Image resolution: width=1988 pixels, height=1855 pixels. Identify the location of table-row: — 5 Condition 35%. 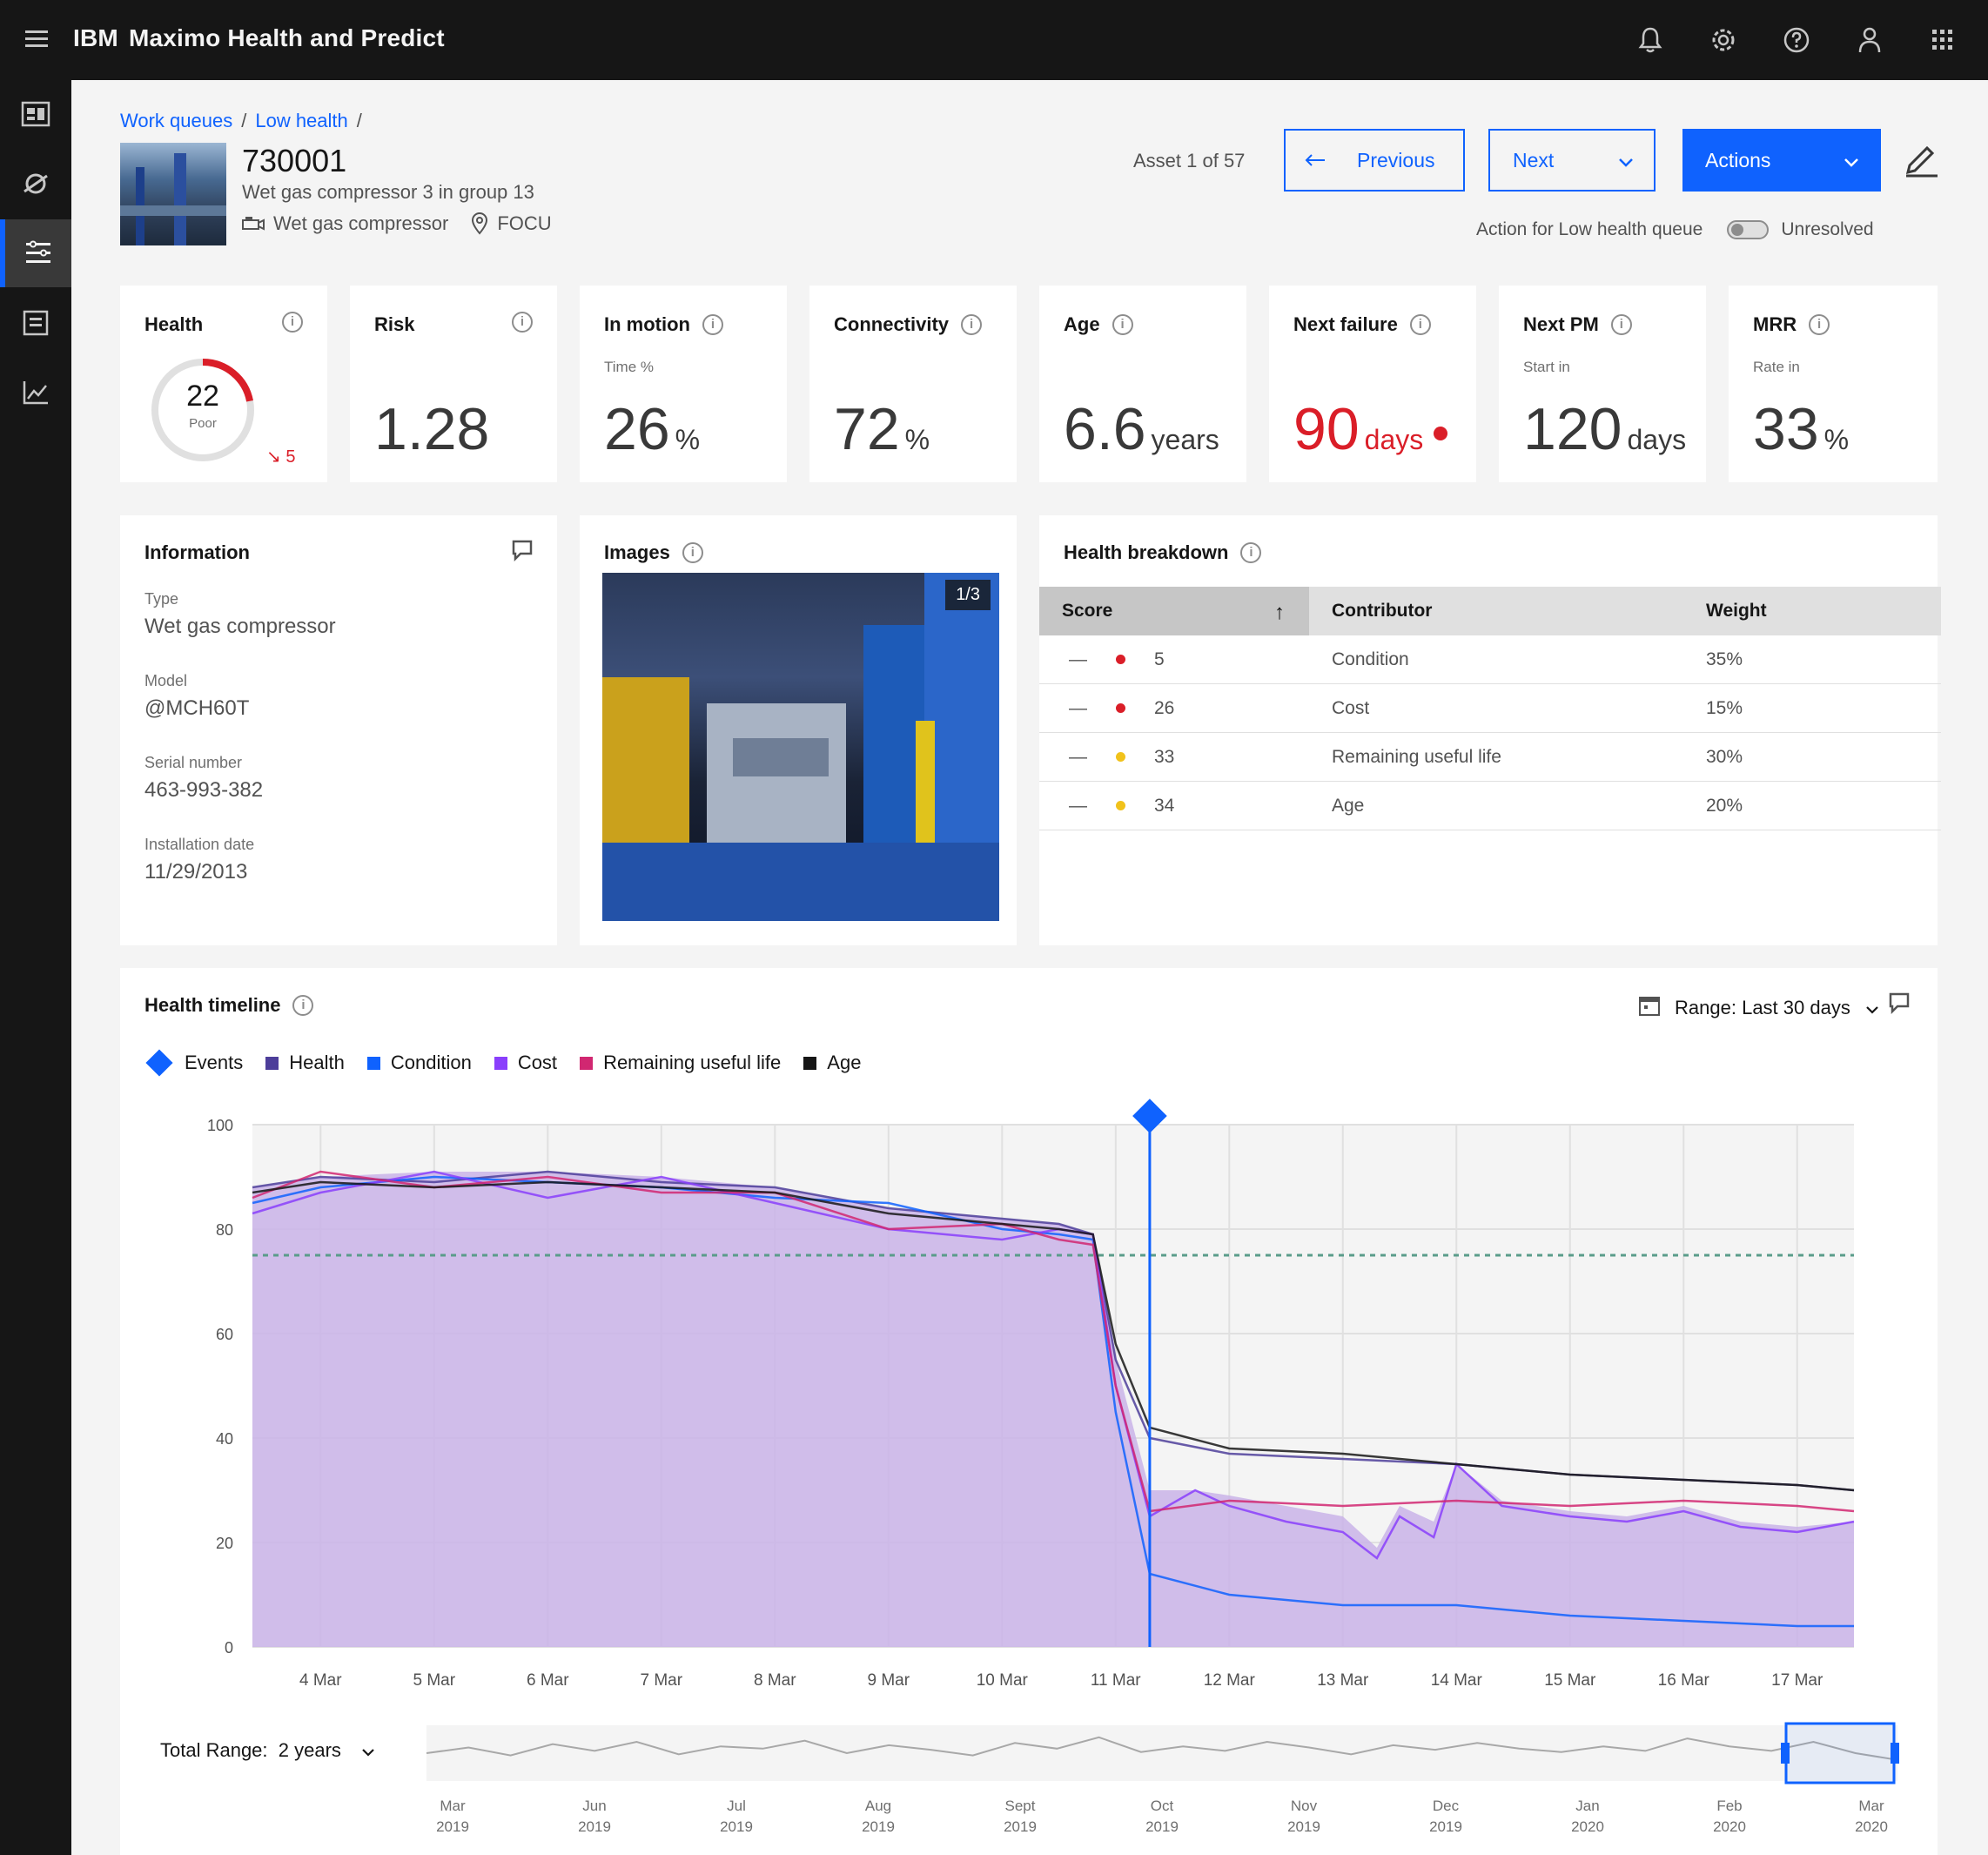
(1490, 660).